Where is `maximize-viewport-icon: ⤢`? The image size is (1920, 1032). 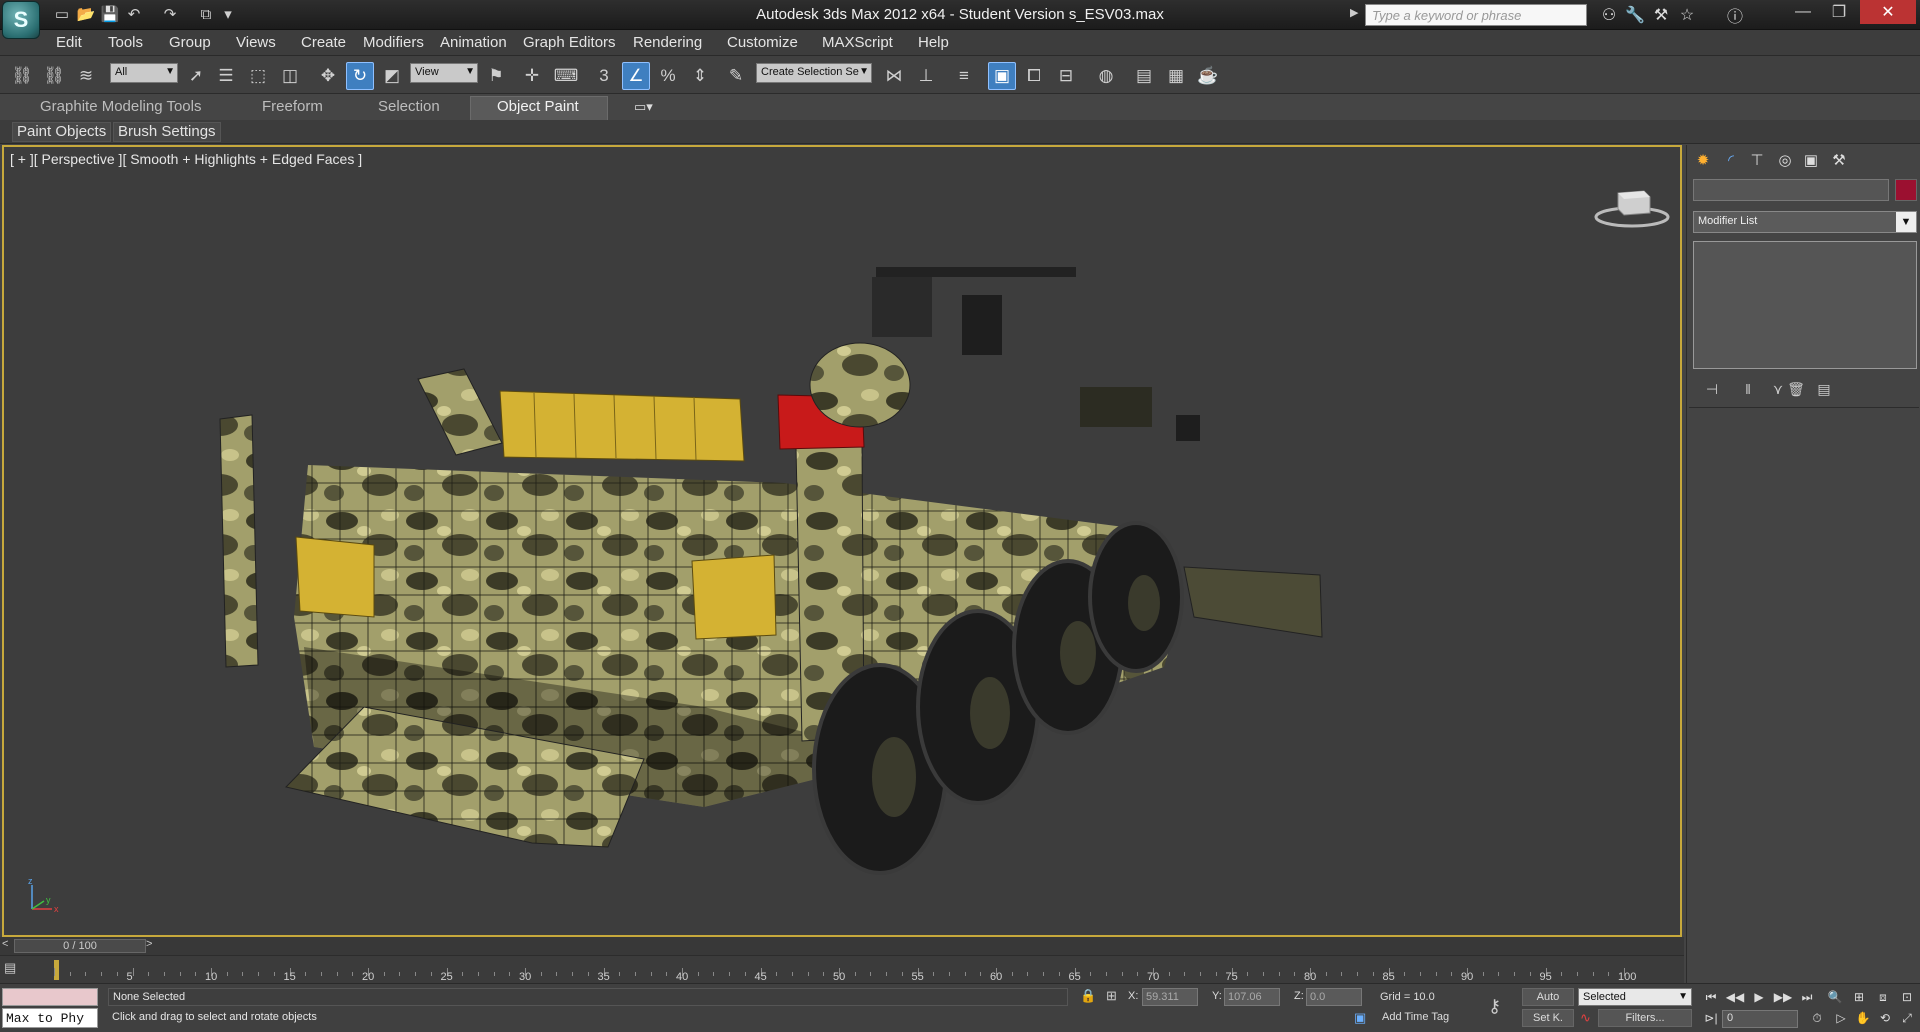
maximize-viewport-icon: ⤢ is located at coordinates (1907, 1018).